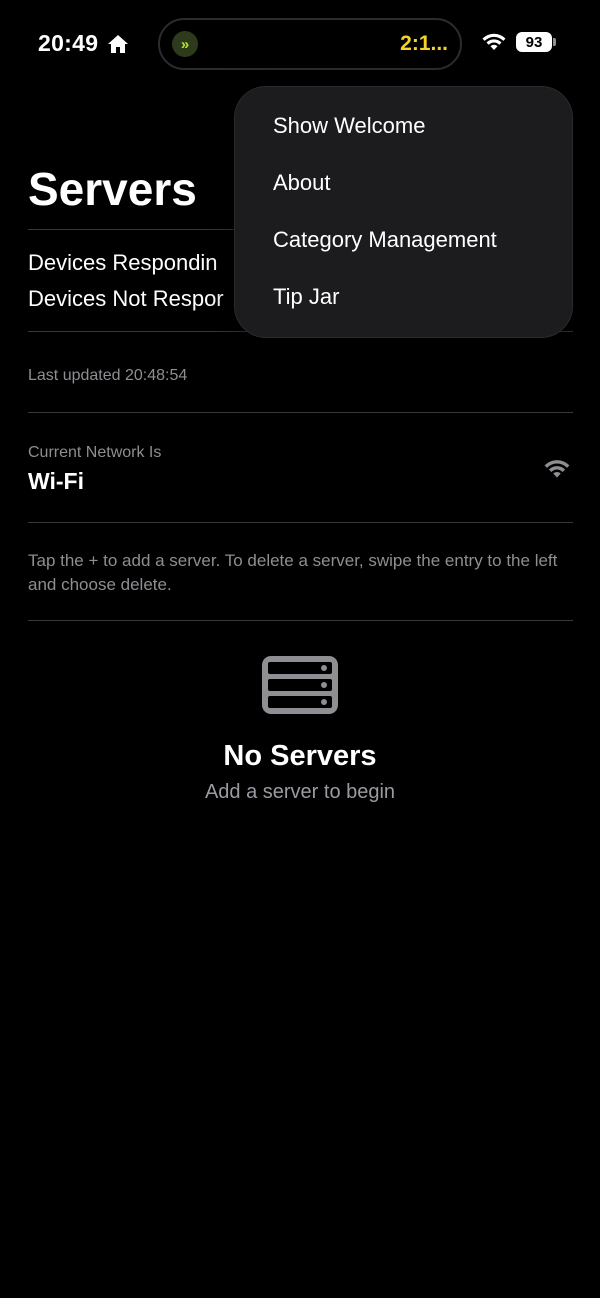 The width and height of the screenshot is (600, 1298). What do you see at coordinates (302, 183) in the screenshot?
I see `menu-item-about: About` at bounding box center [302, 183].